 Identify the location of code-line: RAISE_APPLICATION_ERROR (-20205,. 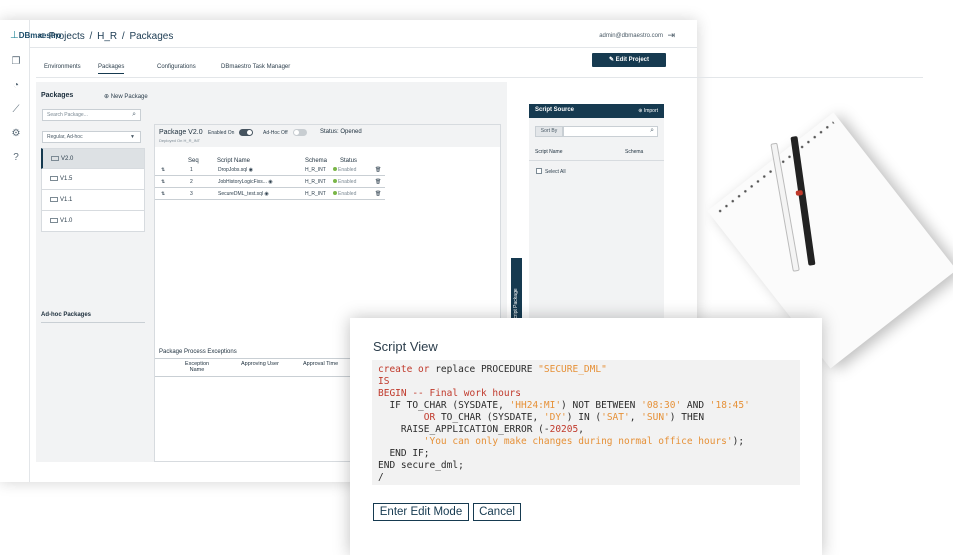
(481, 429).